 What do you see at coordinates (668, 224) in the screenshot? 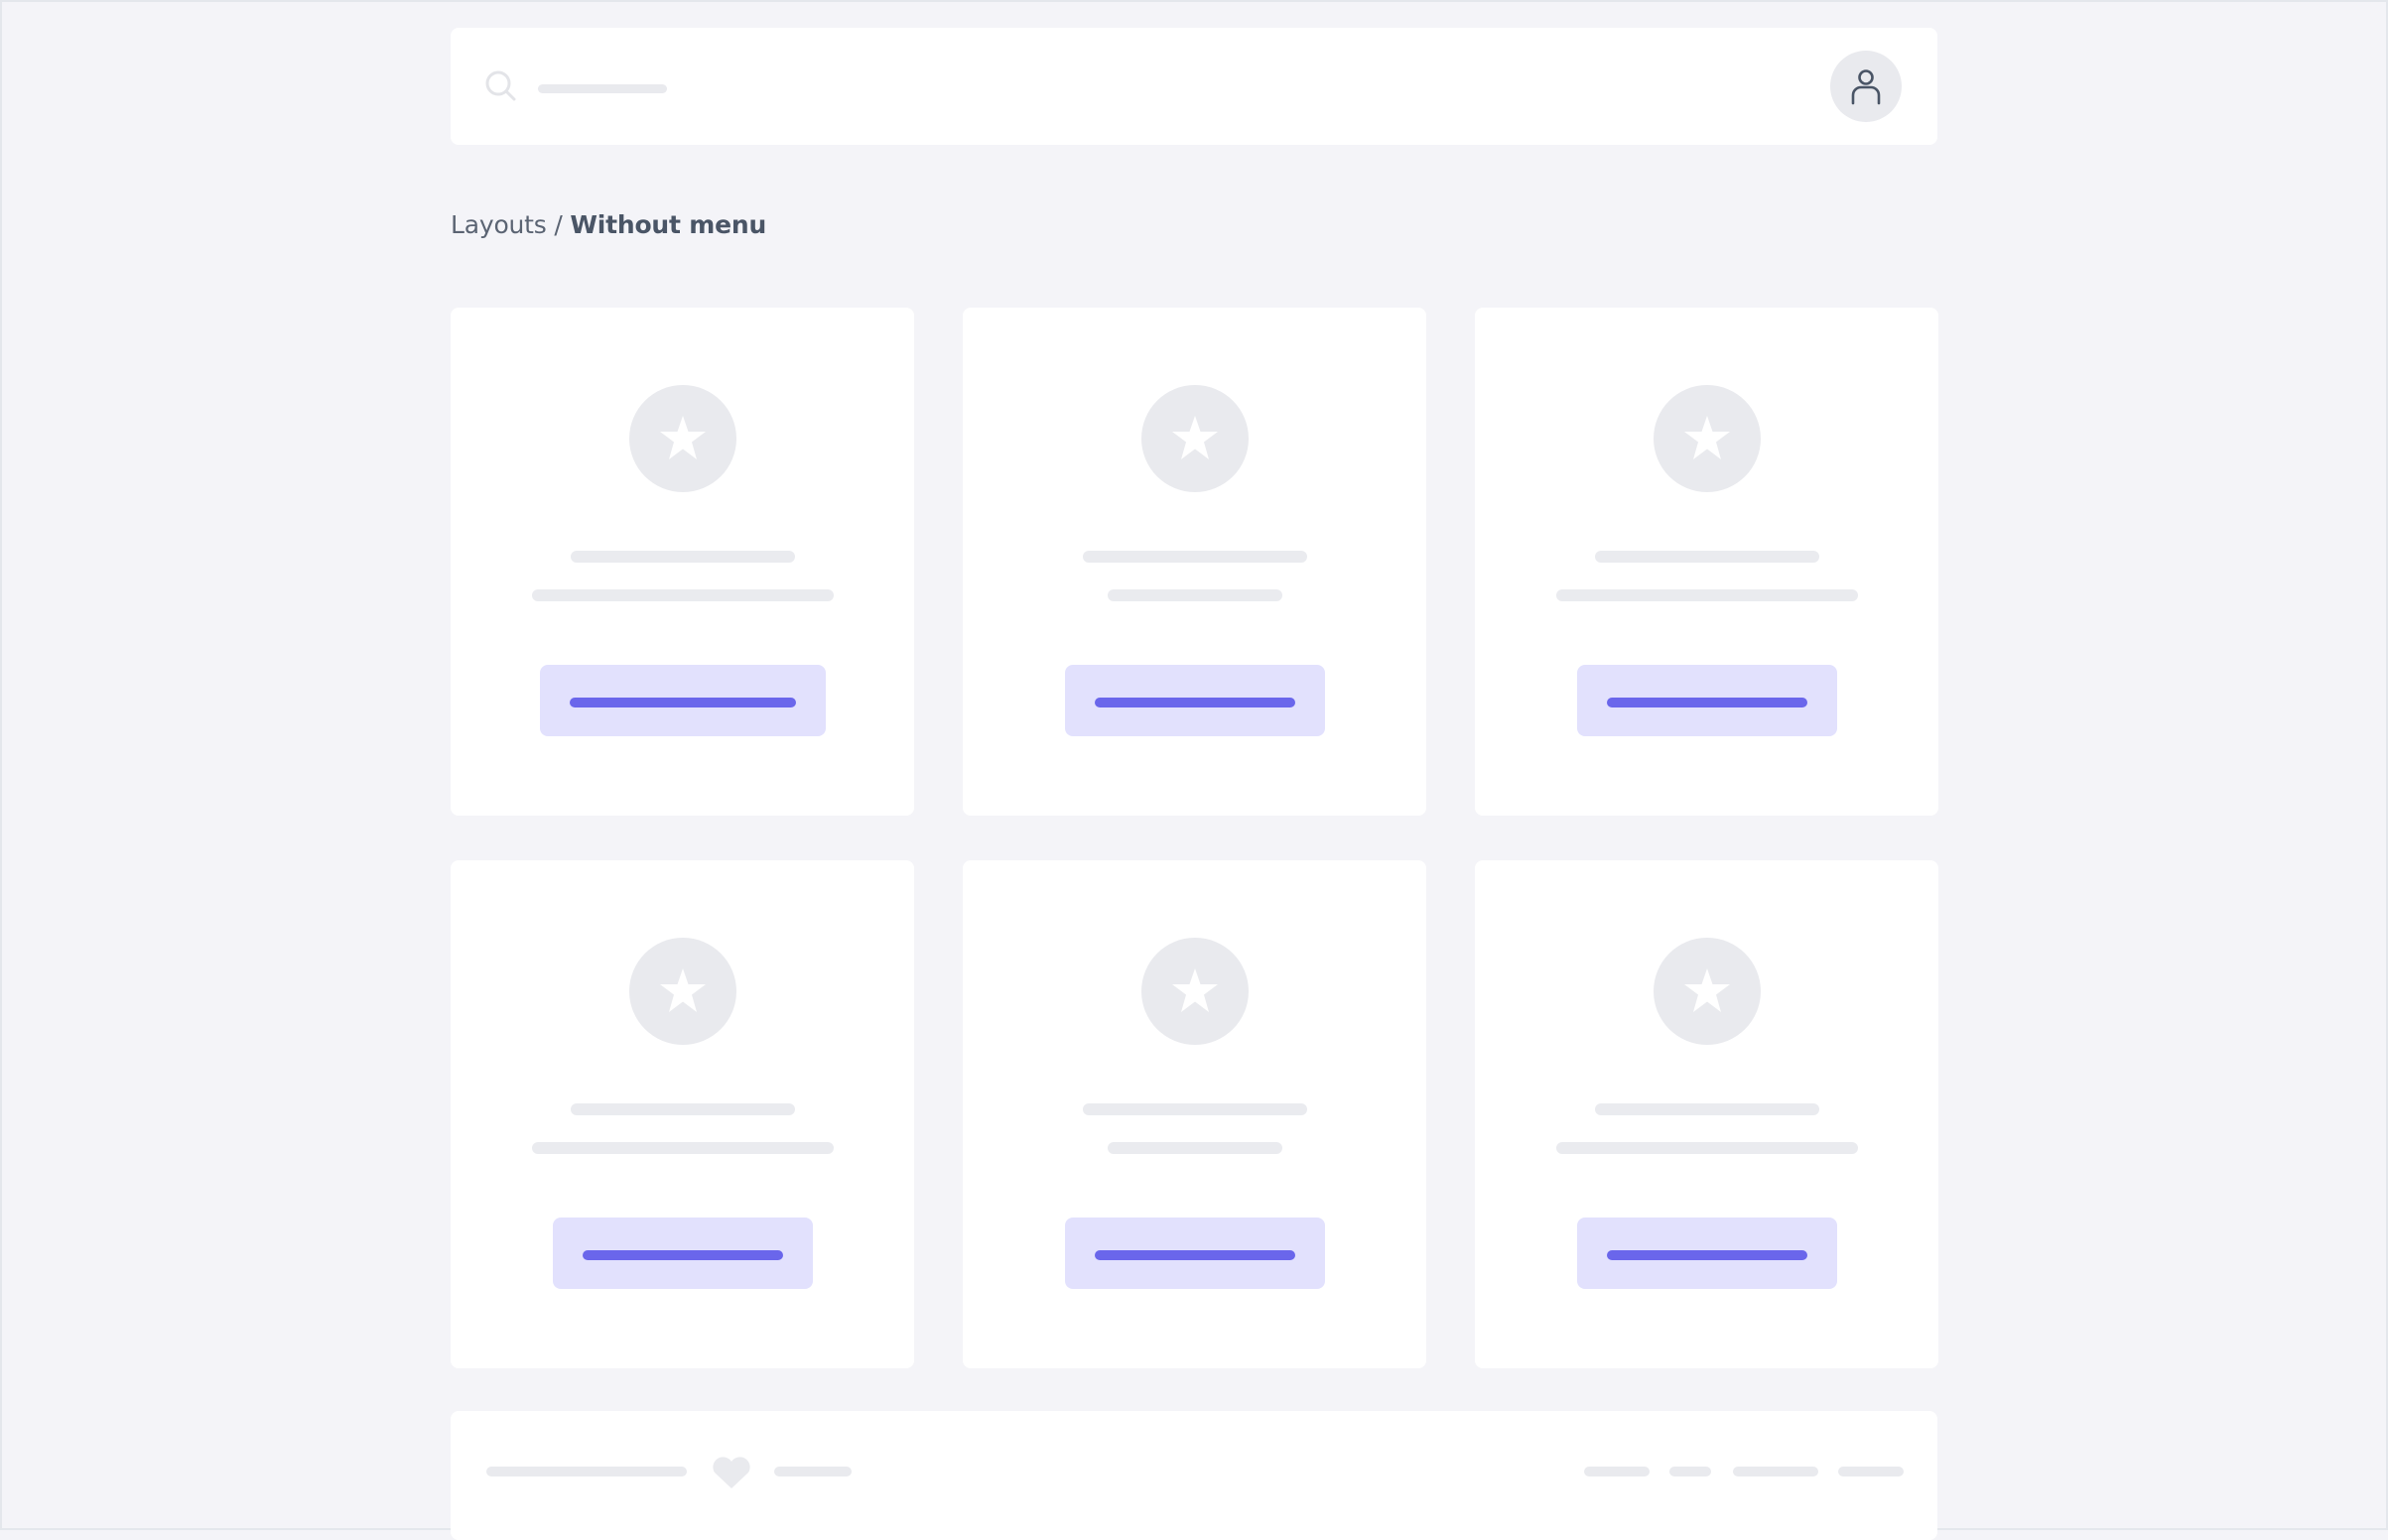
I see `breadcrumb-current: Without menu` at bounding box center [668, 224].